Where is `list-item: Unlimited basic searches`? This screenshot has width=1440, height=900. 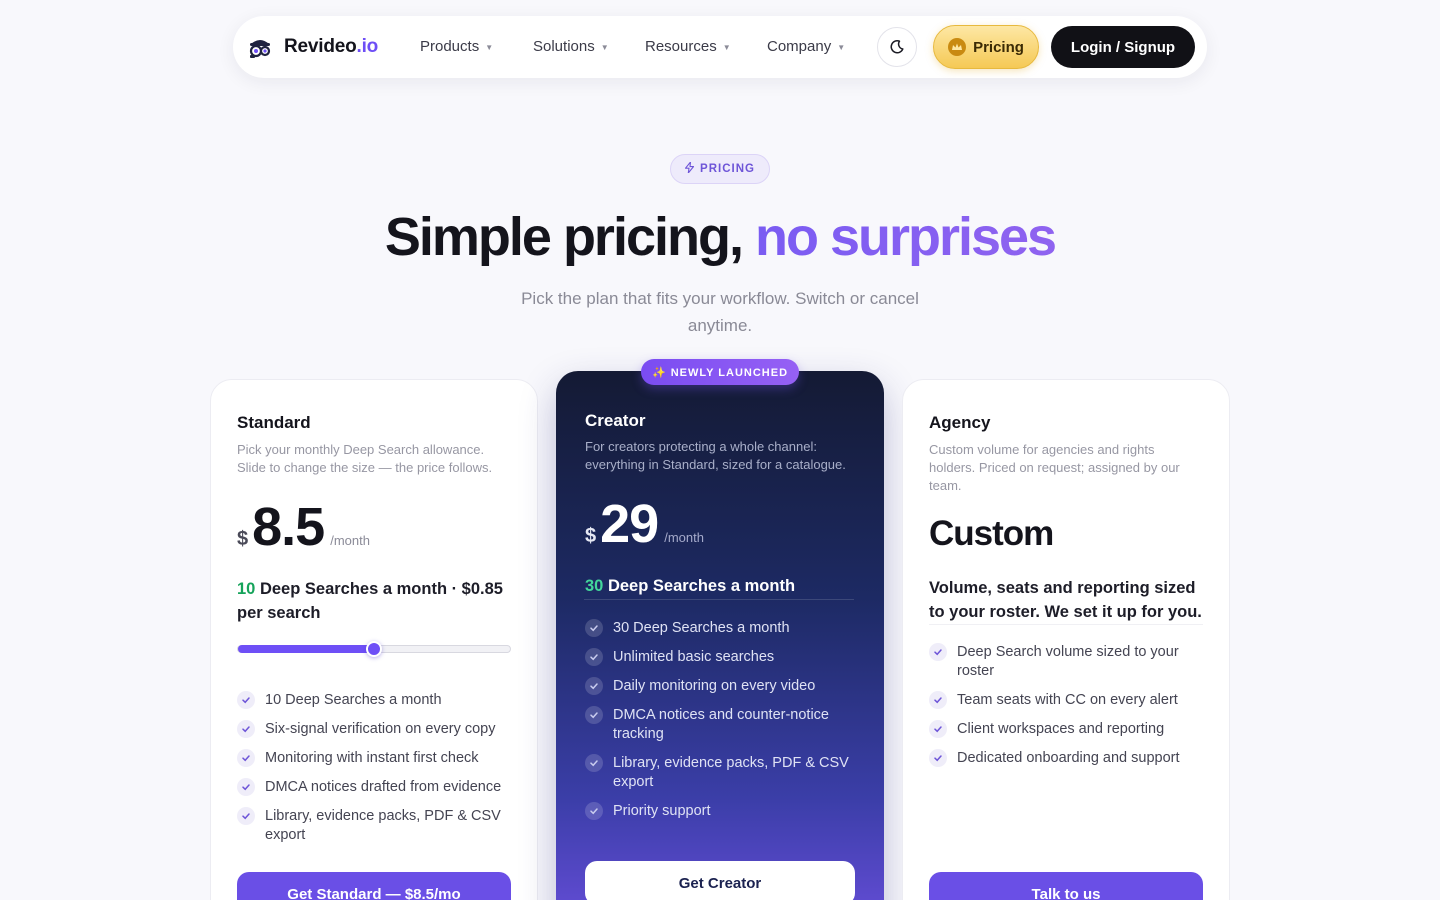 list-item: Unlimited basic searches is located at coordinates (725, 657).